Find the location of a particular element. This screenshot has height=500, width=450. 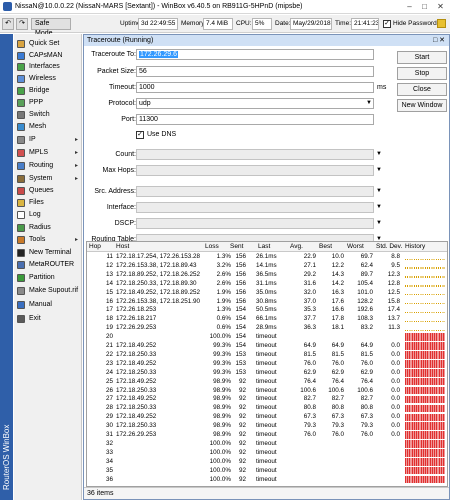

interface-input is located at coordinates (255, 207).